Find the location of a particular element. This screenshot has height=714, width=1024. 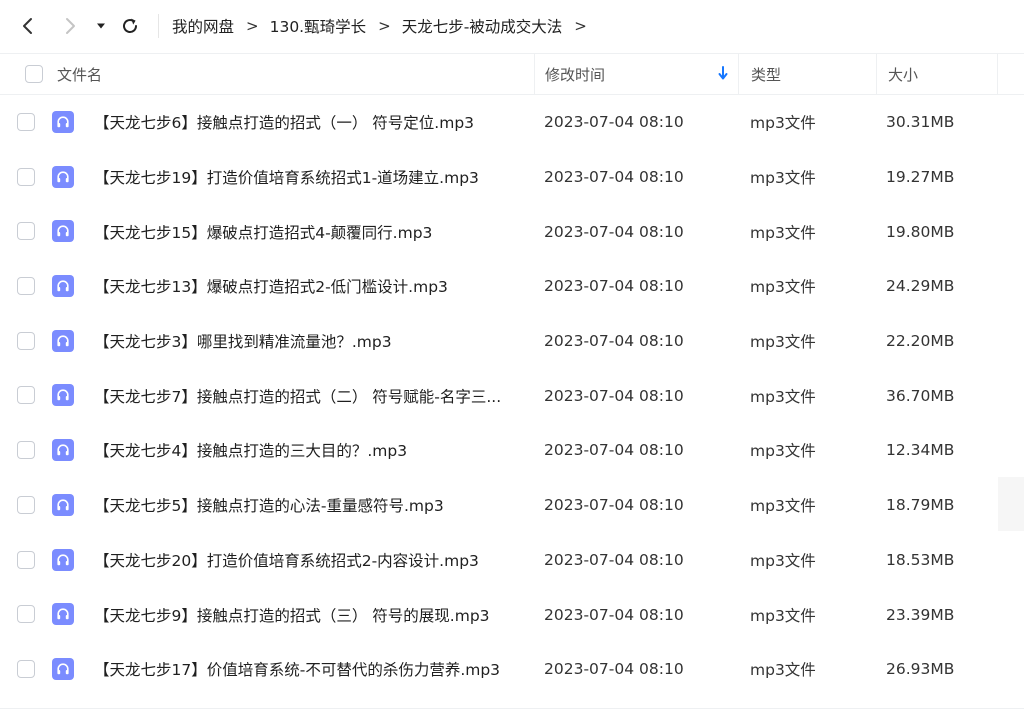

breadcrumb-item-current: 天龙七步-被动成交大法 is located at coordinates (482, 26).